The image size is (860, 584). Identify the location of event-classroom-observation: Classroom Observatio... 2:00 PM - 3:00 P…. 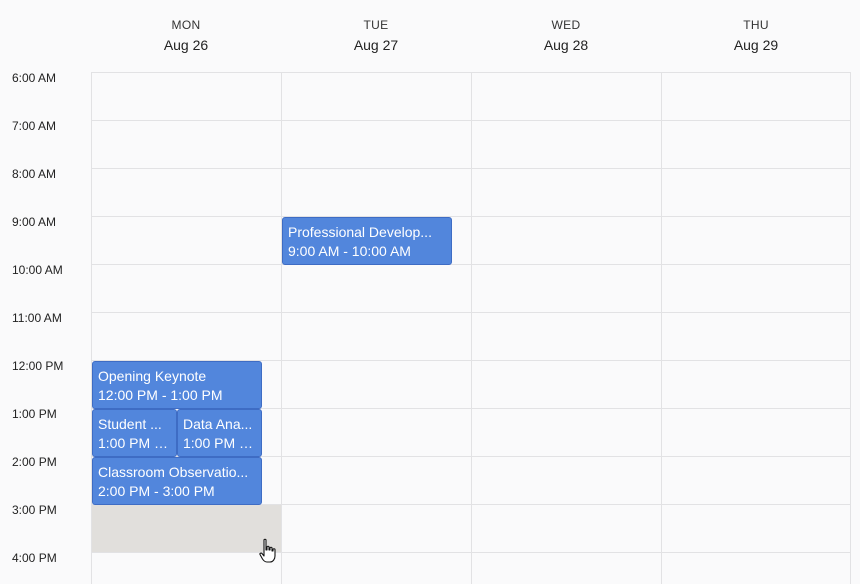
(177, 481).